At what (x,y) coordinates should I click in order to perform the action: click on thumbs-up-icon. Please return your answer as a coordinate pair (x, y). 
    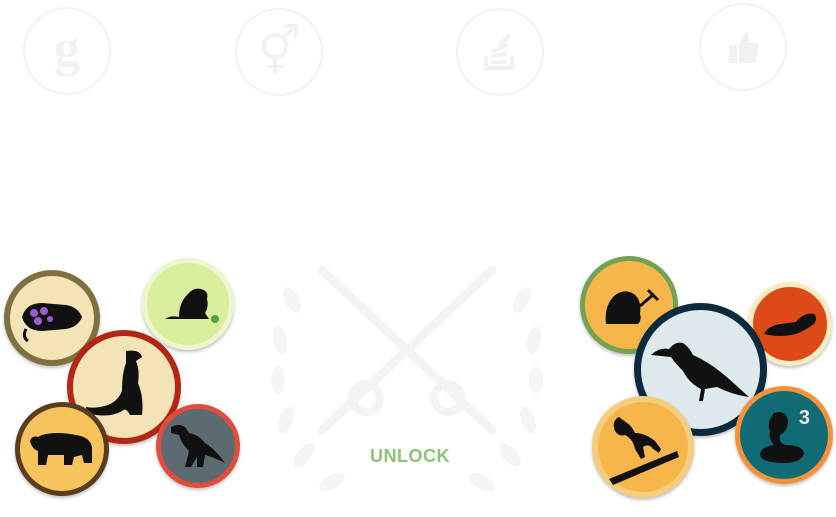
    Looking at the image, I should click on (743, 47).